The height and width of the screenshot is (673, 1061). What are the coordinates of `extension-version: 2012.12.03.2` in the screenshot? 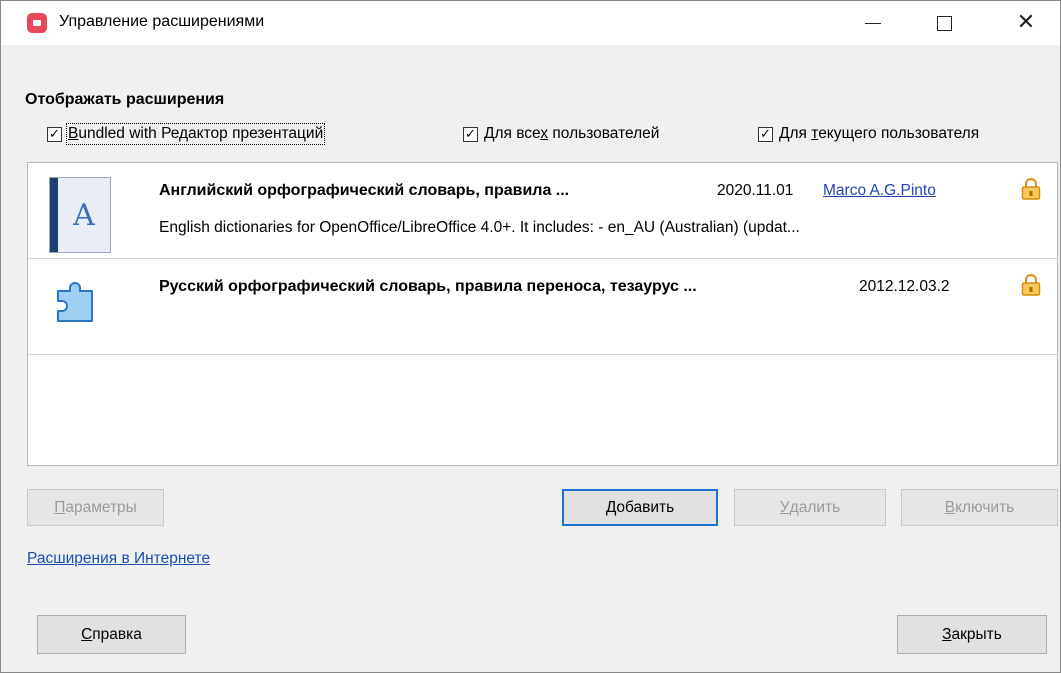 It's located at (904, 286).